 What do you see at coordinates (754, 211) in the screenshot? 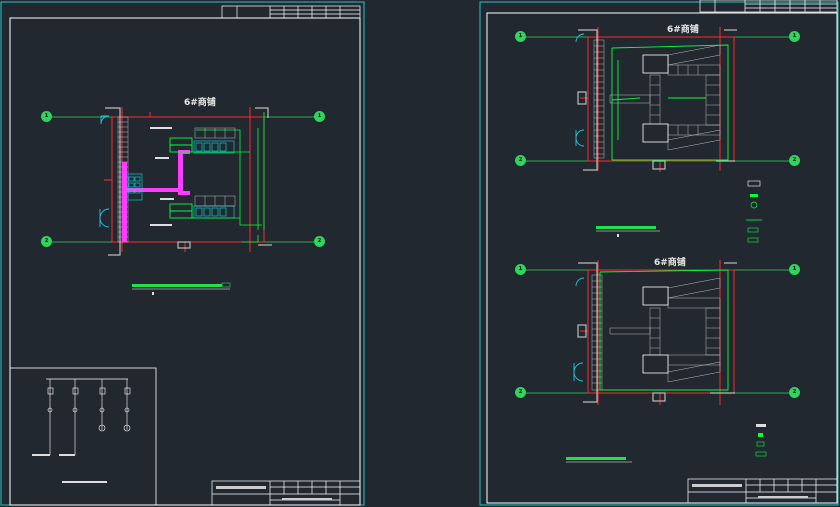
I see `legend-top` at bounding box center [754, 211].